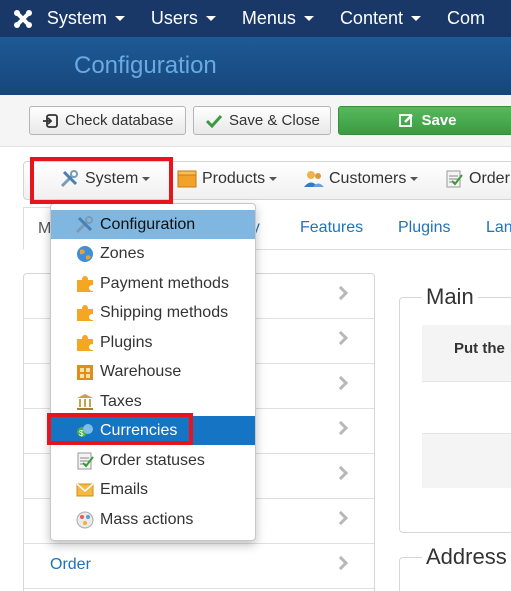 This screenshot has width=511, height=591. I want to click on globe-icon, so click(85, 254).